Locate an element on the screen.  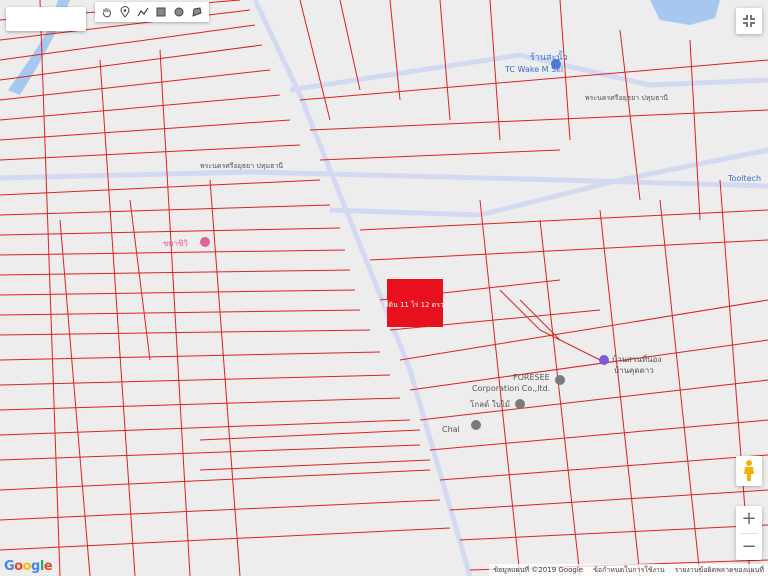
zoom-out-button: − is located at coordinates (749, 547).